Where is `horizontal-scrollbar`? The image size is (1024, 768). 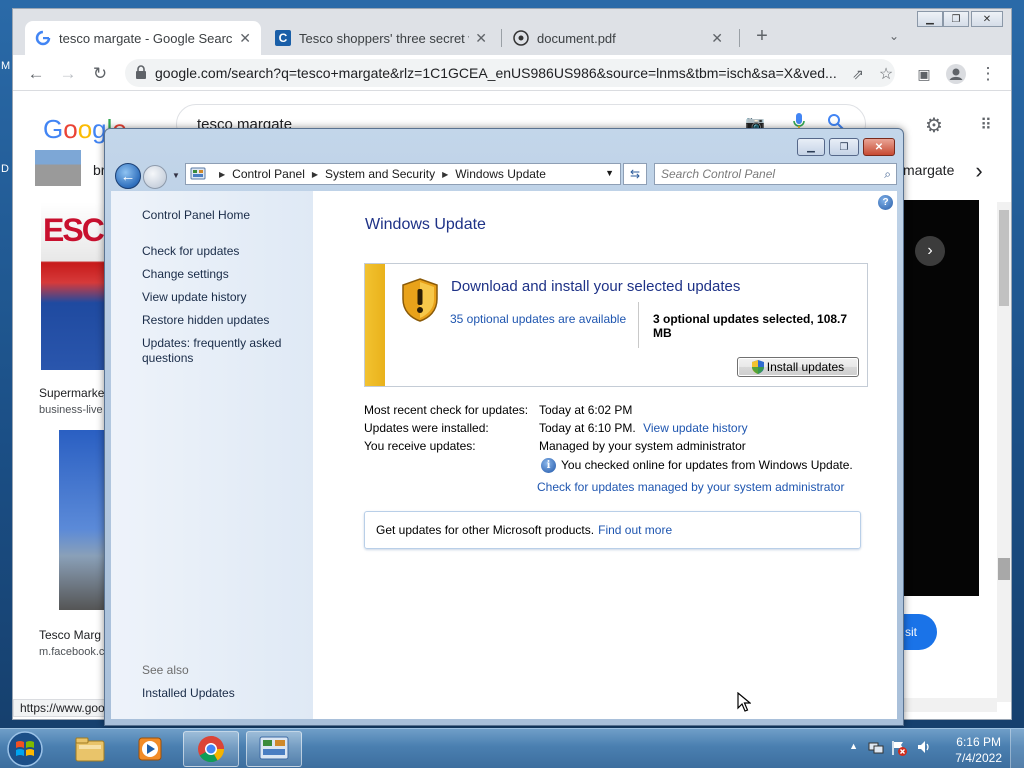 horizontal-scrollbar is located at coordinates (950, 705).